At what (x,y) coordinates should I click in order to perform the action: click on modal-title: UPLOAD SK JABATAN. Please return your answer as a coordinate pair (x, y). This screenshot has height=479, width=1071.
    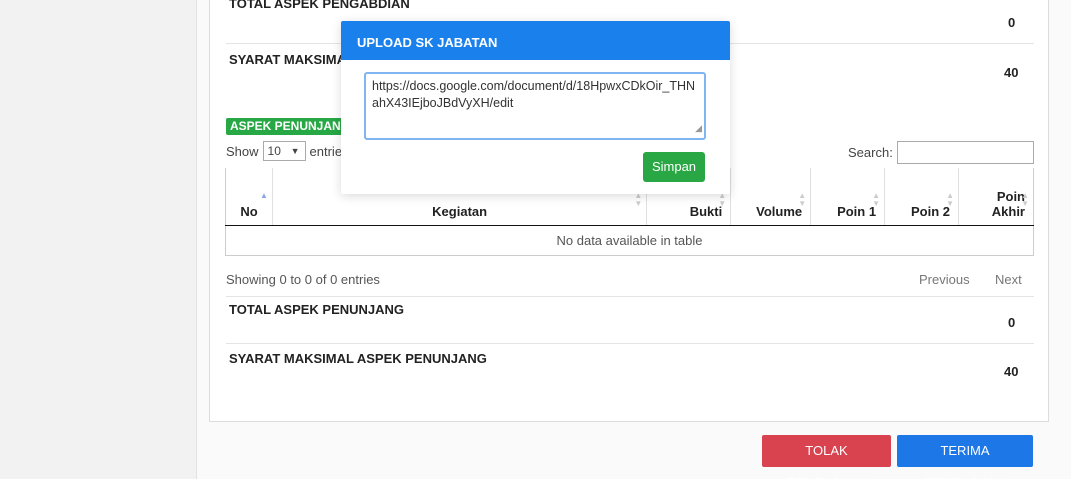
    Looking at the image, I should click on (535, 40).